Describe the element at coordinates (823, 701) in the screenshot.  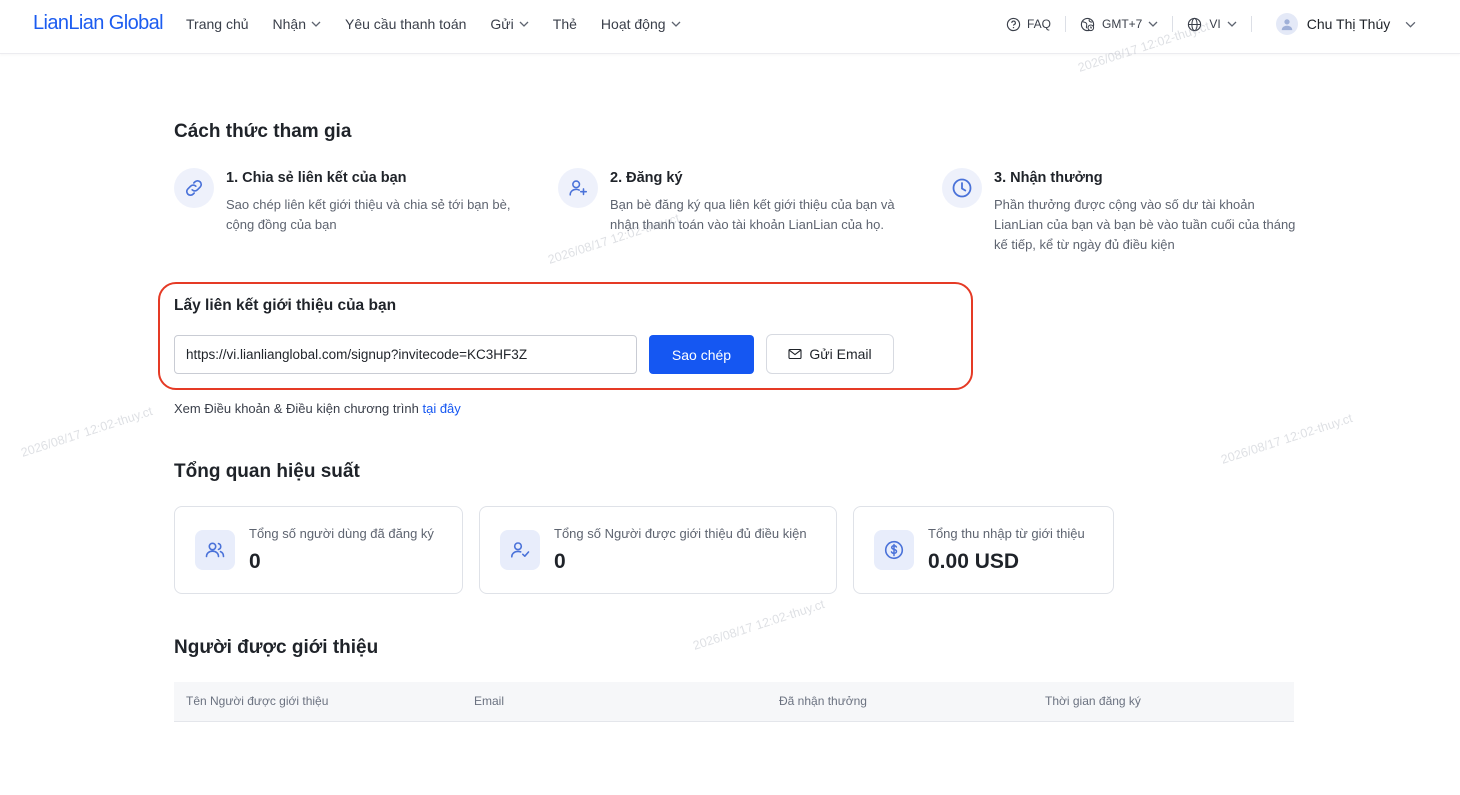
I see `column-header-rewarded: Đã nhận thưởng` at that location.